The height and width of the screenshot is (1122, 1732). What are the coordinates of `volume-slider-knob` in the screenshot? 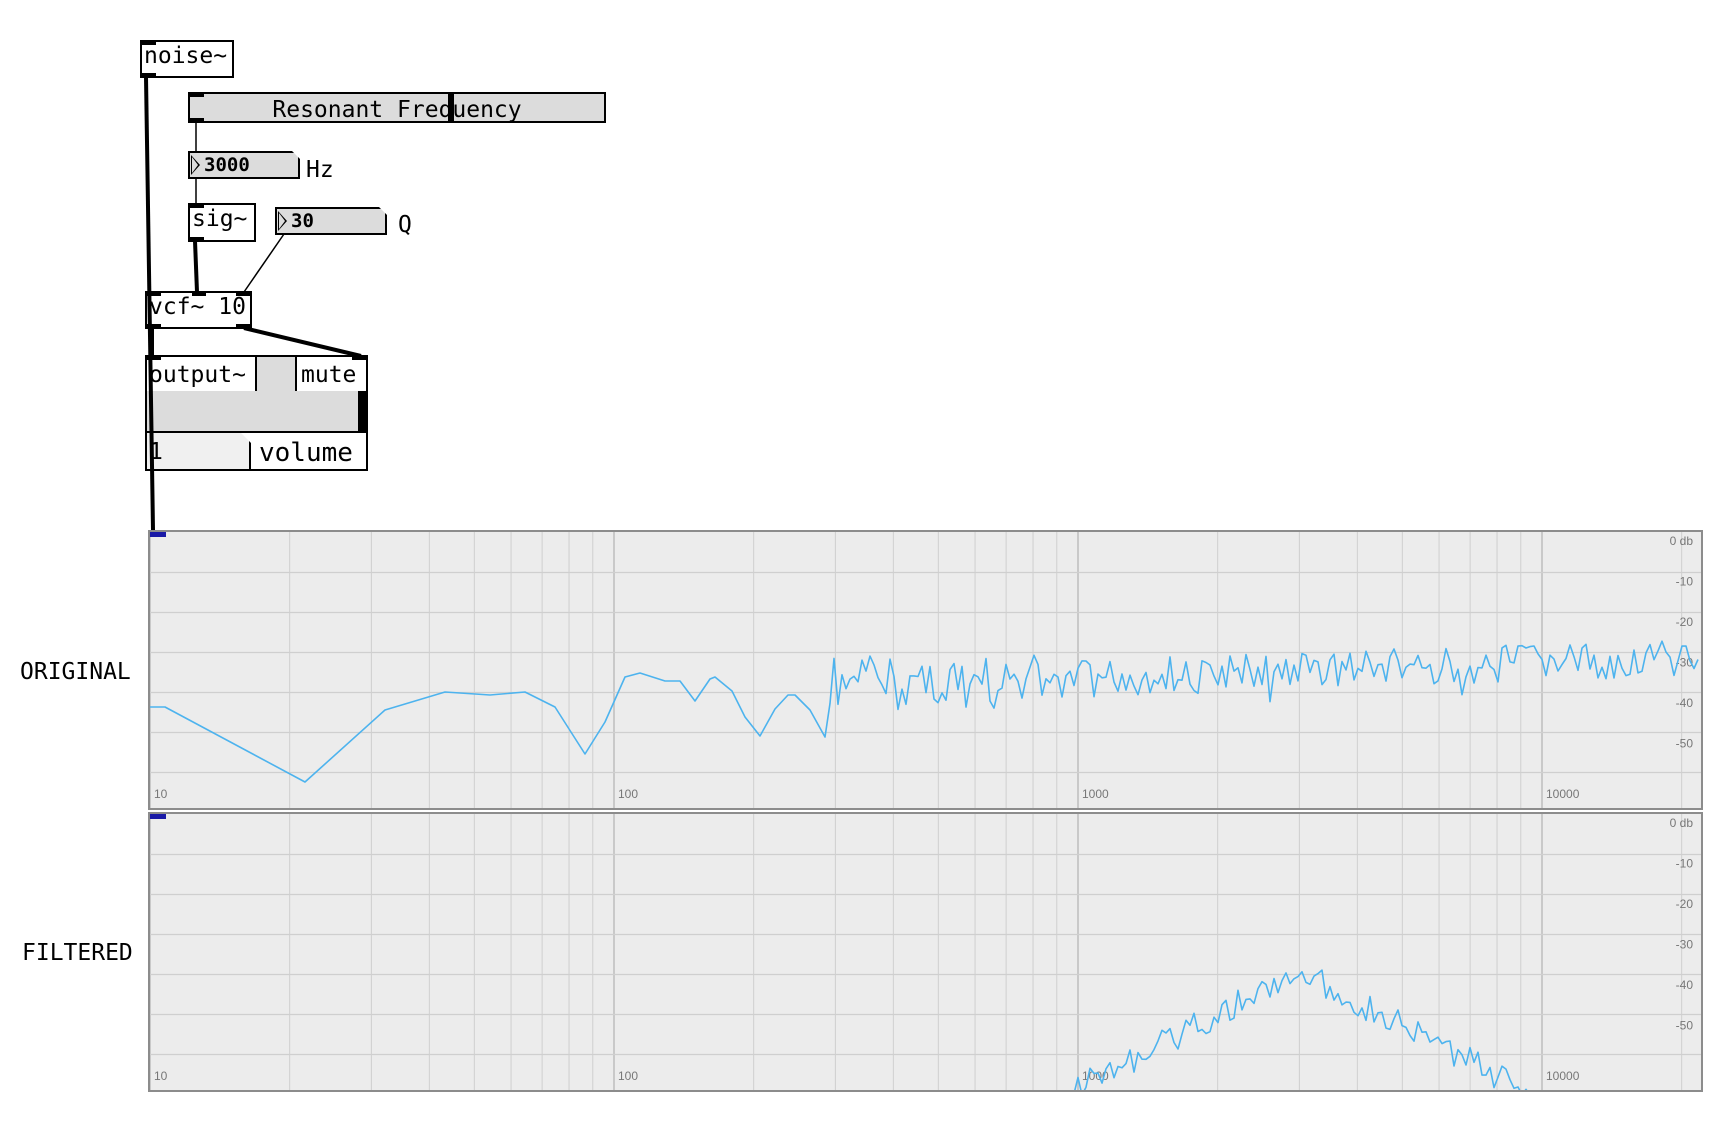 It's located at (362, 411).